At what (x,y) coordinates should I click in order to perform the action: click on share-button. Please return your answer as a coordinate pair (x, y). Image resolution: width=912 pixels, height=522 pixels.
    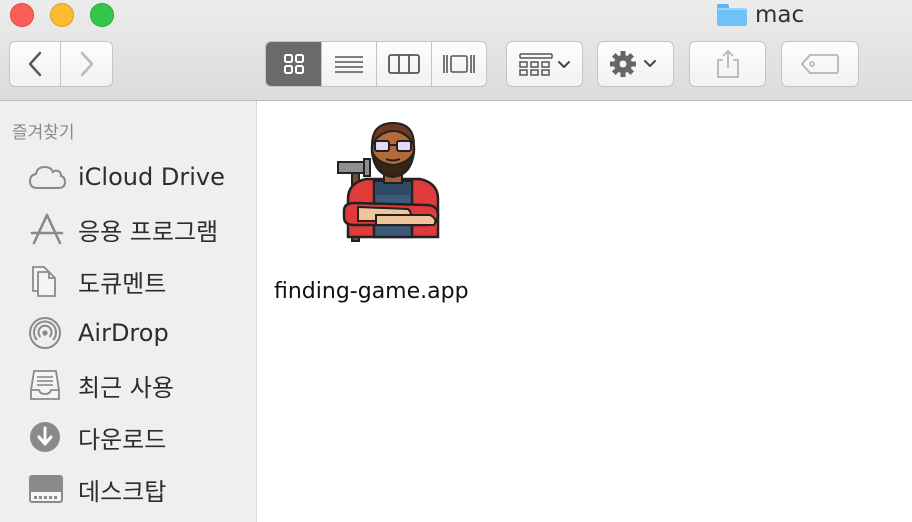
    Looking at the image, I should click on (727, 64).